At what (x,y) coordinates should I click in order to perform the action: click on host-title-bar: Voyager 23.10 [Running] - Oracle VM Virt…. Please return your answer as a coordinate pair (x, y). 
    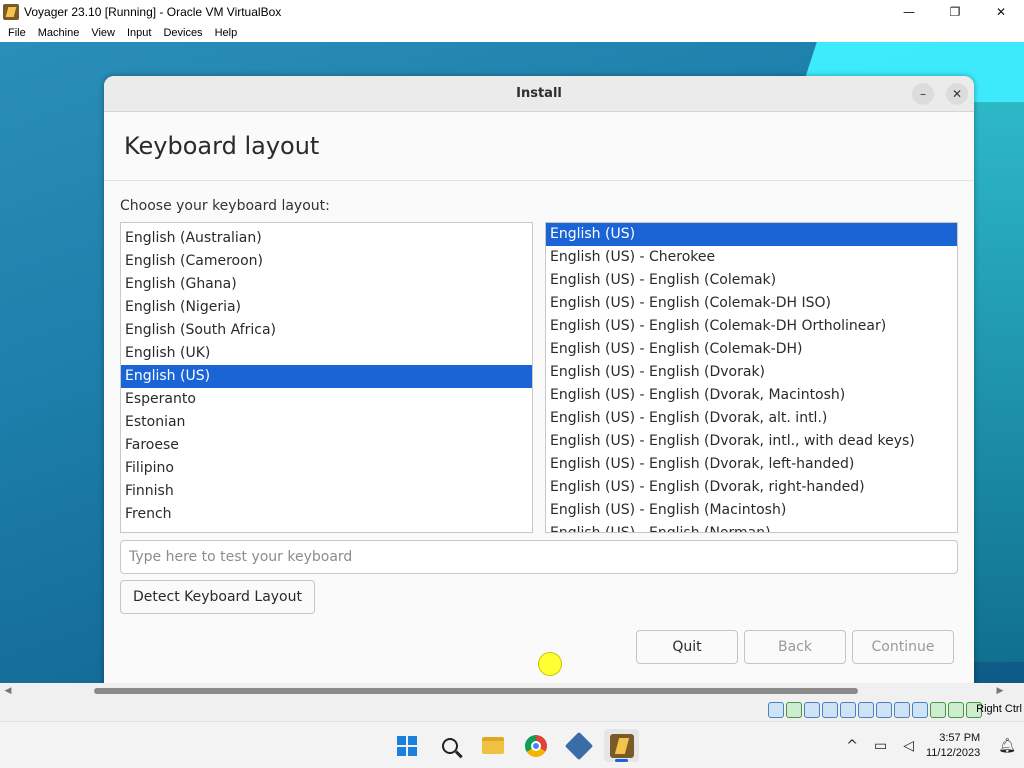
    Looking at the image, I should click on (512, 12).